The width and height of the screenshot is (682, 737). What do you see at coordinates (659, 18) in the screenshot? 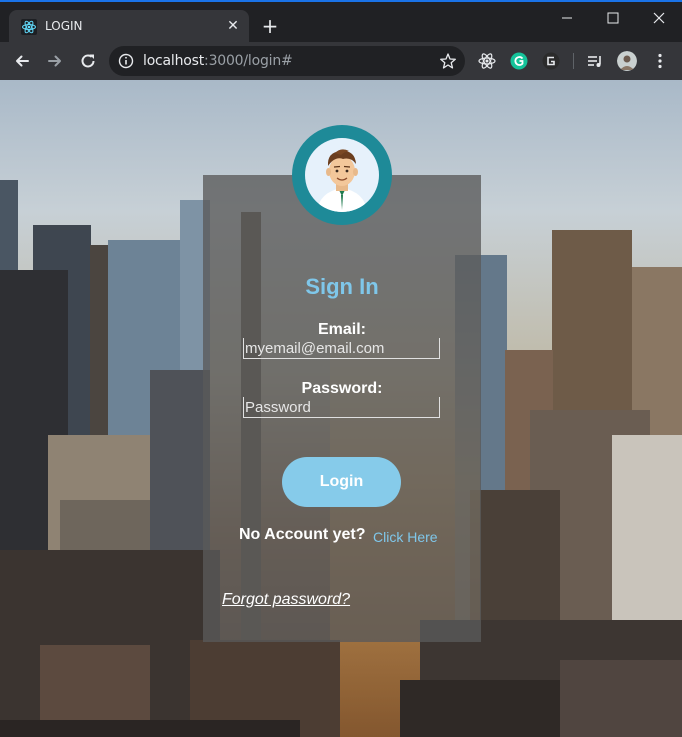
I see `close-window-icon` at bounding box center [659, 18].